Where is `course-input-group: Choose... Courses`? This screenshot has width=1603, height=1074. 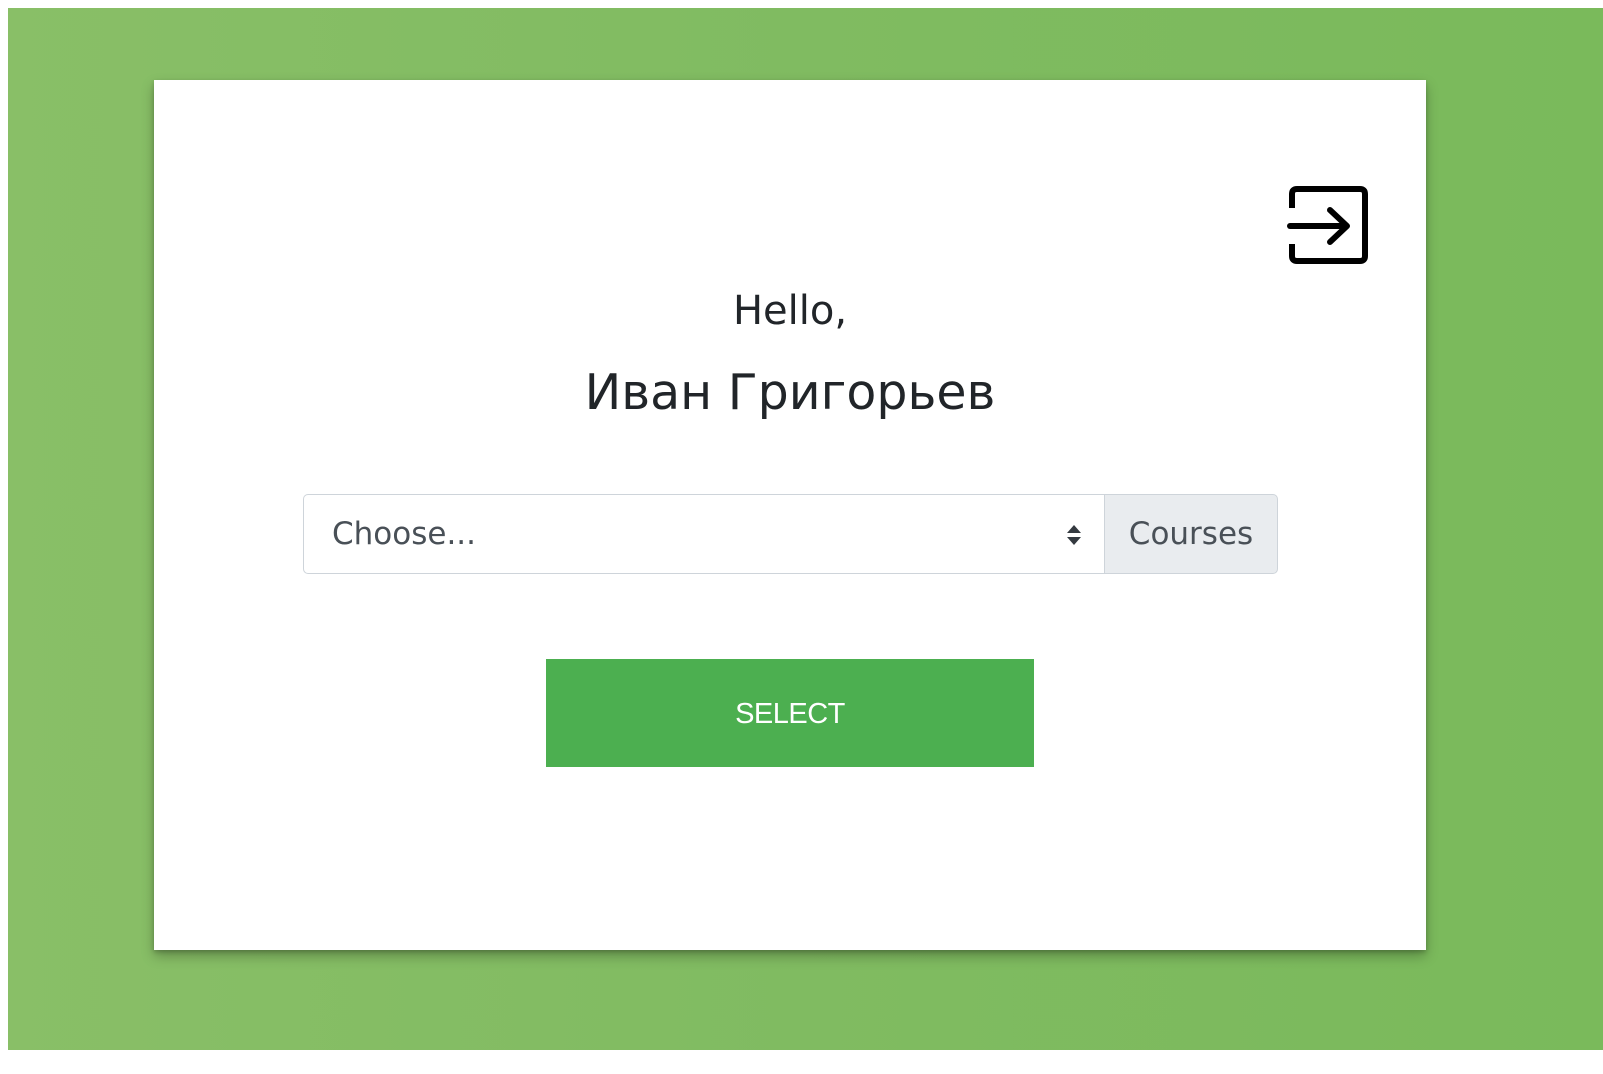 course-input-group: Choose... Courses is located at coordinates (790, 534).